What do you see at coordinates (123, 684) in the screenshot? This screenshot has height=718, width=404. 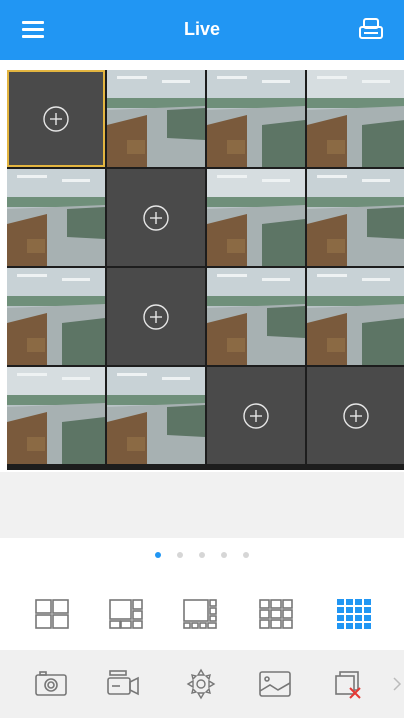 I see `video-record-icon` at bounding box center [123, 684].